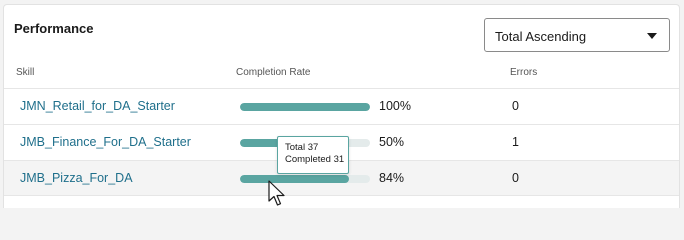 The image size is (684, 240). What do you see at coordinates (524, 72) in the screenshot?
I see `column-header-errors: Errors` at bounding box center [524, 72].